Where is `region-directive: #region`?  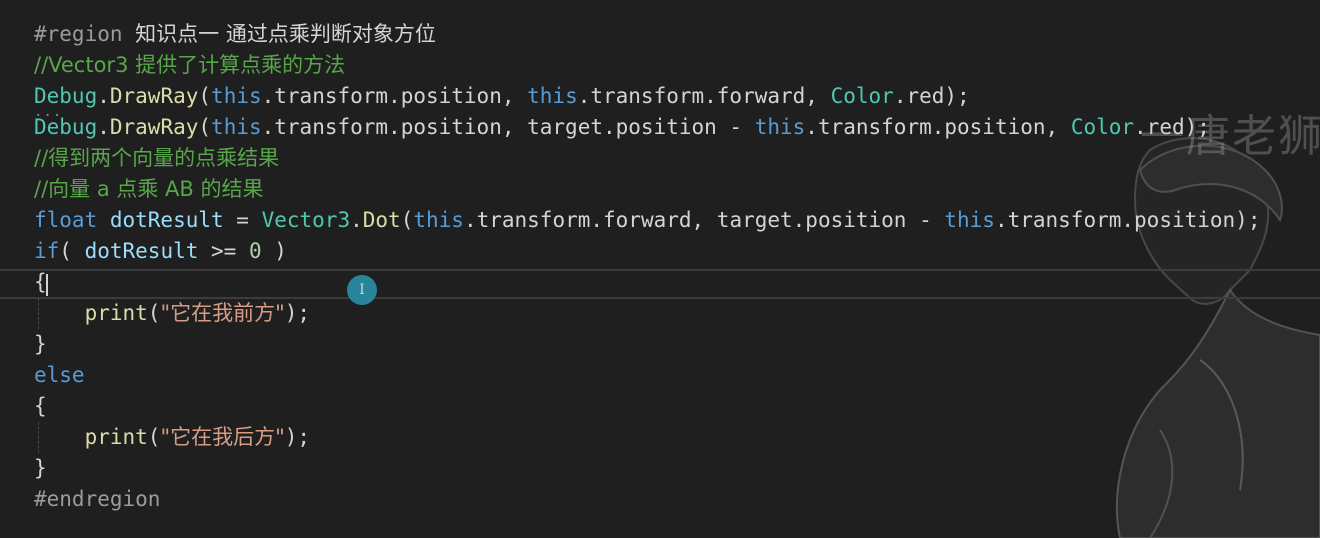 region-directive: #region is located at coordinates (78, 34).